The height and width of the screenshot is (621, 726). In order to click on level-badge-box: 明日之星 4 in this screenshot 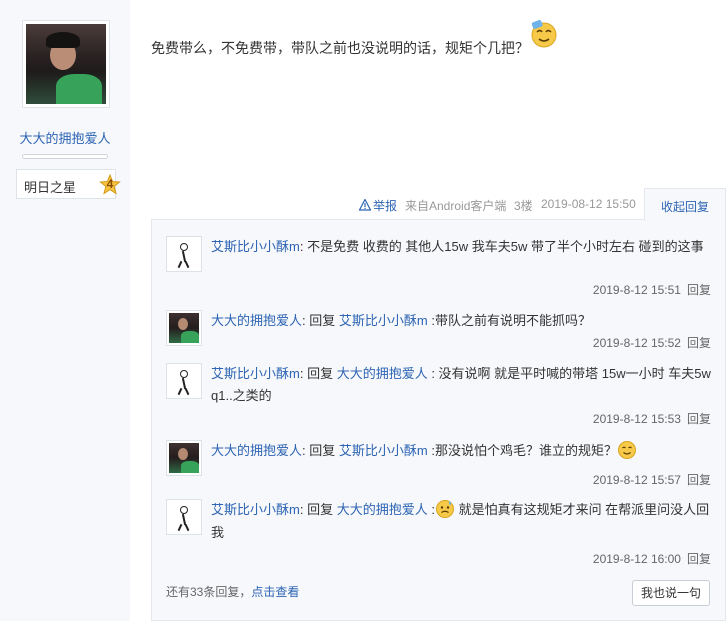, I will do `click(68, 184)`.